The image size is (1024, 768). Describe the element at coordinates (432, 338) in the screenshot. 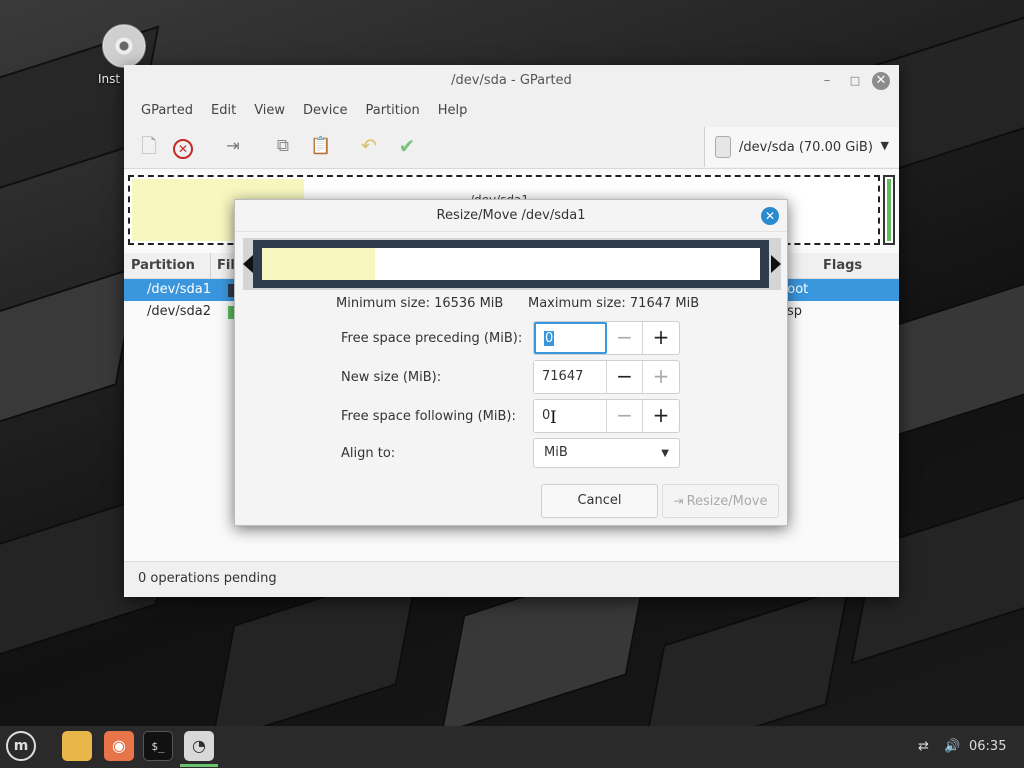

I see `free-space-preceding-label: Free space preceding (MiB):` at that location.